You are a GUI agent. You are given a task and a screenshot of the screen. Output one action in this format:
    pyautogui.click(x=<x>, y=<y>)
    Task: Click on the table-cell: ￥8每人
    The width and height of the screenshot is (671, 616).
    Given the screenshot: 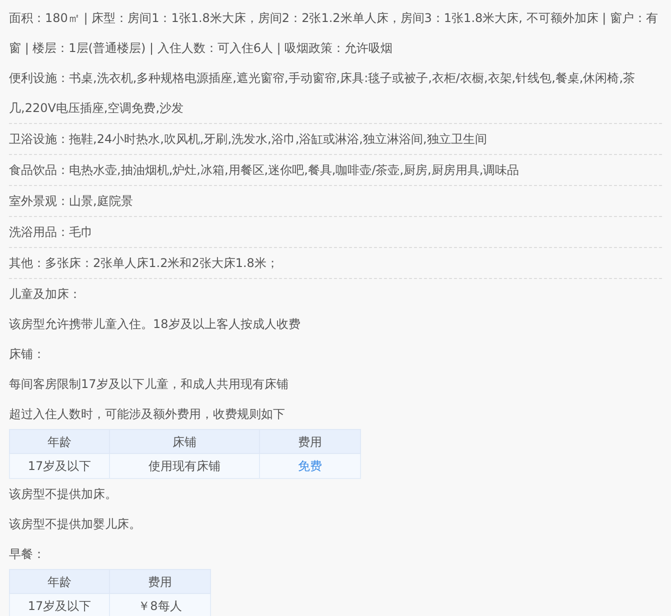 What is the action you would take?
    pyautogui.click(x=160, y=605)
    